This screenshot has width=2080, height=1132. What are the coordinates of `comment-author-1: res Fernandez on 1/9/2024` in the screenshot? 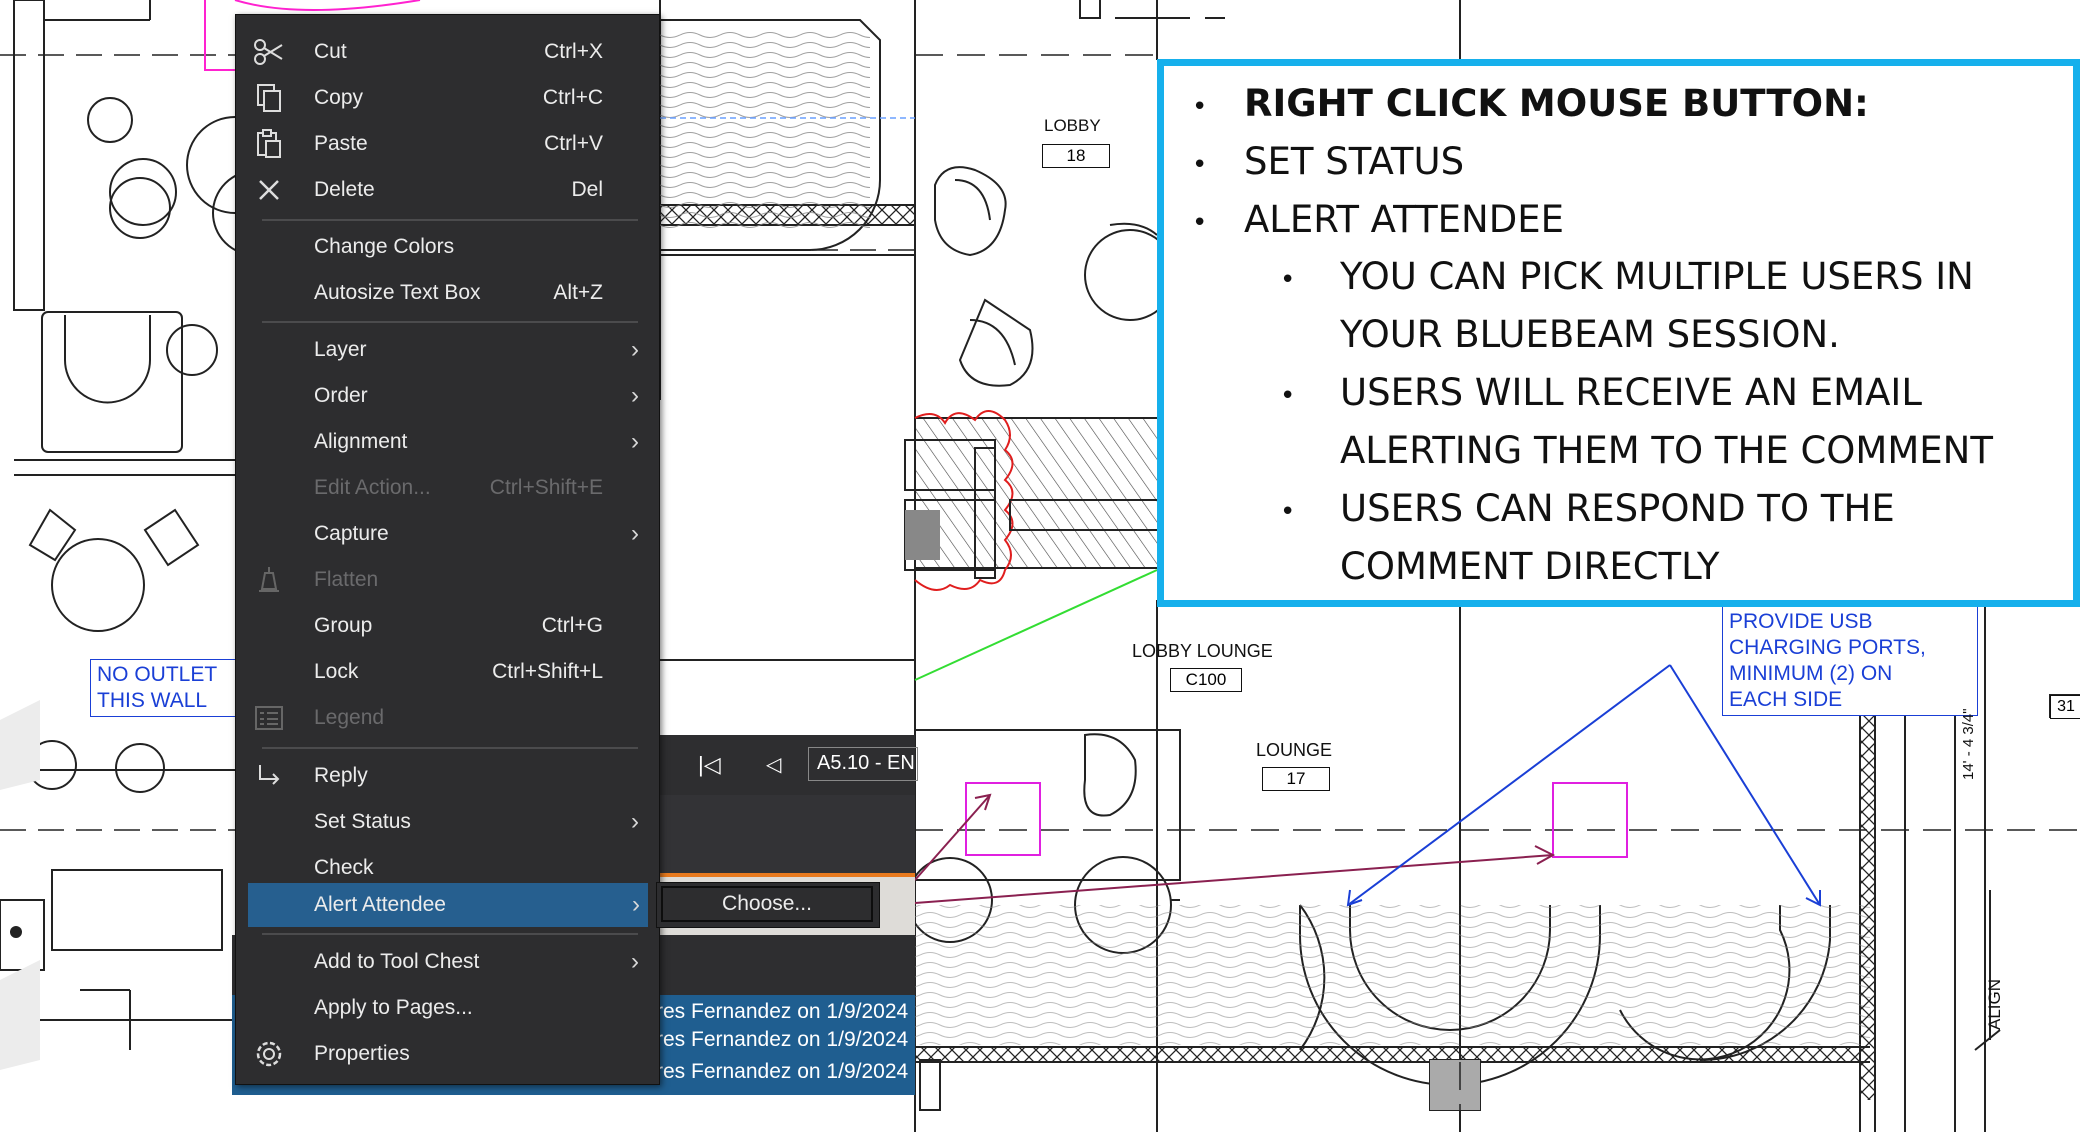 It's located at (782, 1011).